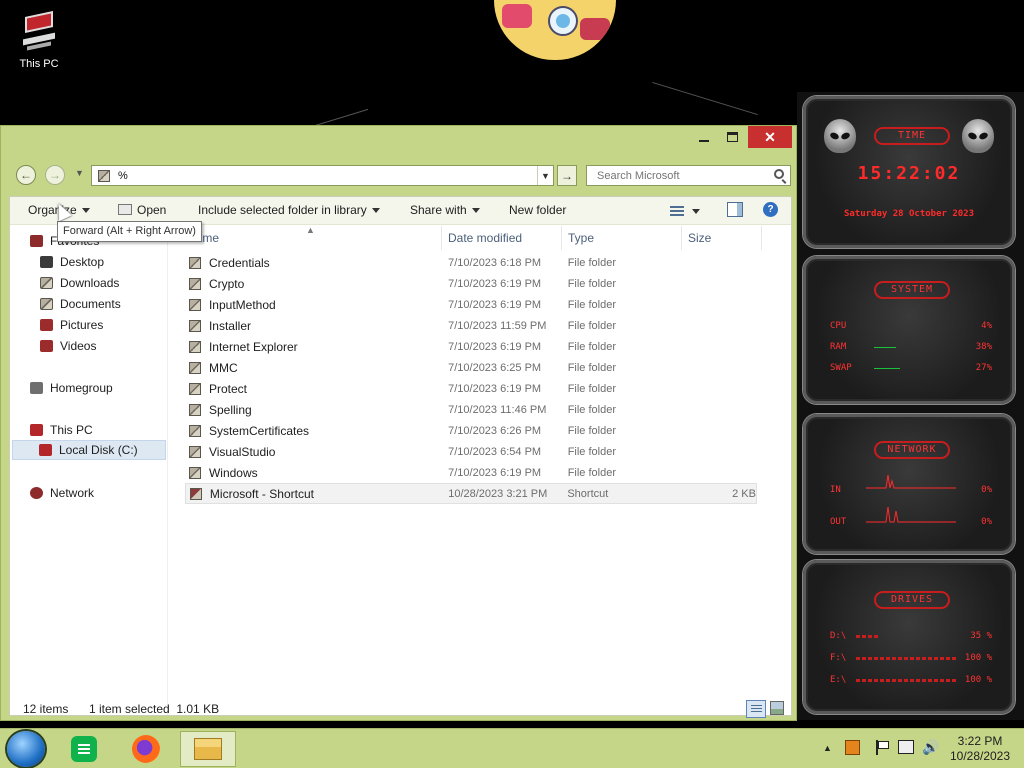 Image resolution: width=1024 pixels, height=768 pixels. I want to click on nav-this-pc: This PC, so click(61, 430).